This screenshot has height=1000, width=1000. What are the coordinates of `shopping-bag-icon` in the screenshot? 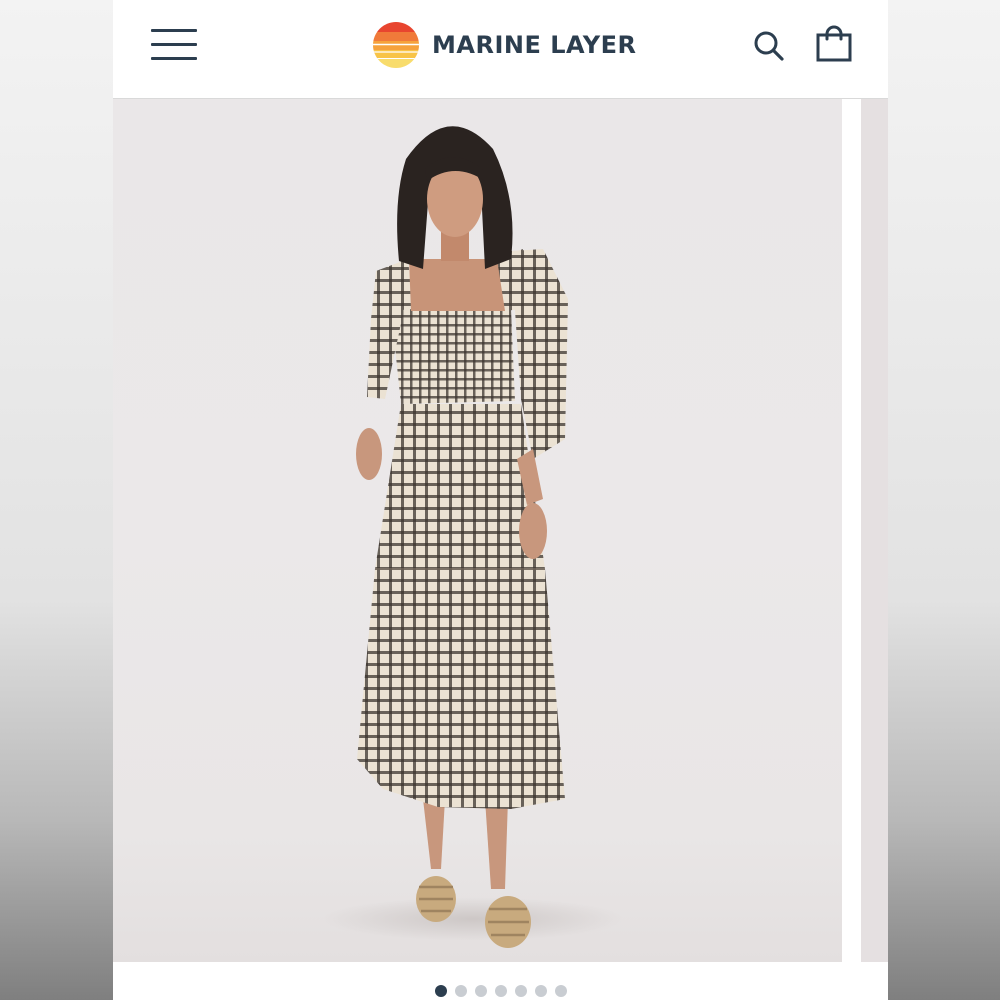 It's located at (834, 44).